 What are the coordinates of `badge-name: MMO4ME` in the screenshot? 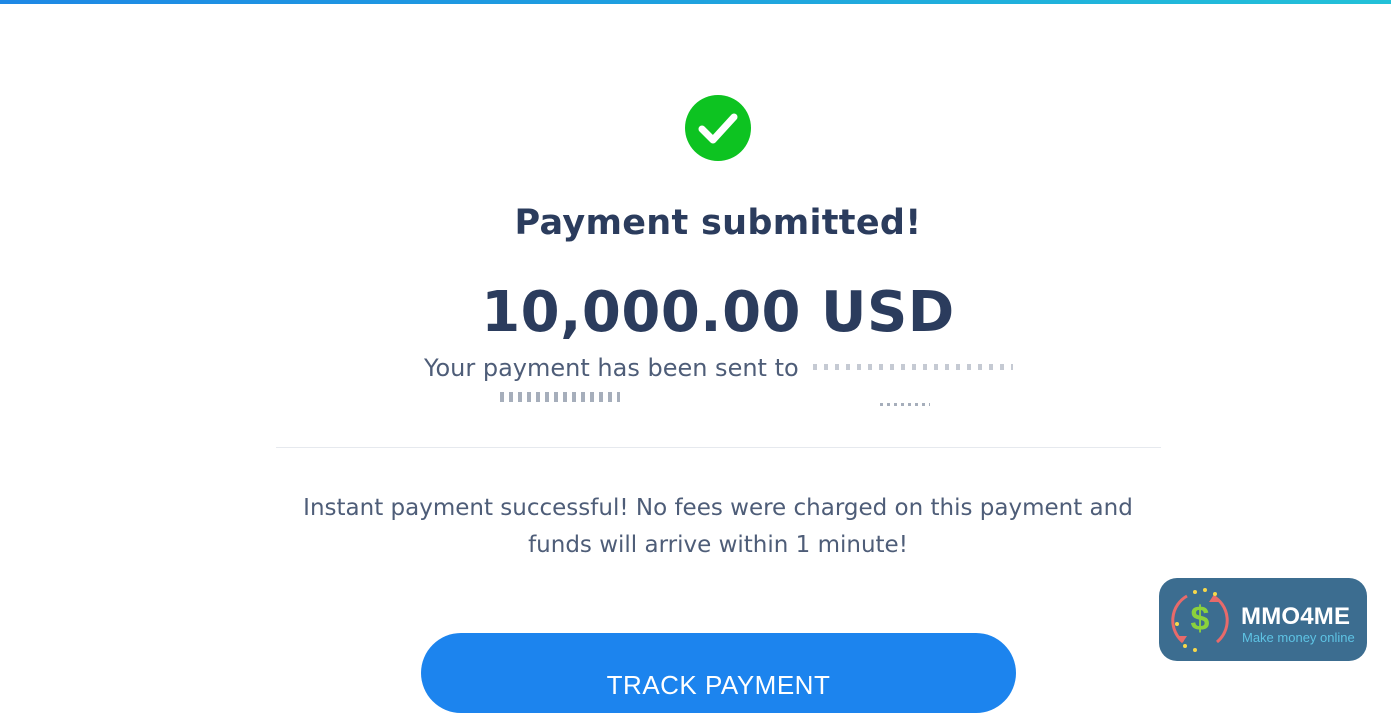 It's located at (1296, 616).